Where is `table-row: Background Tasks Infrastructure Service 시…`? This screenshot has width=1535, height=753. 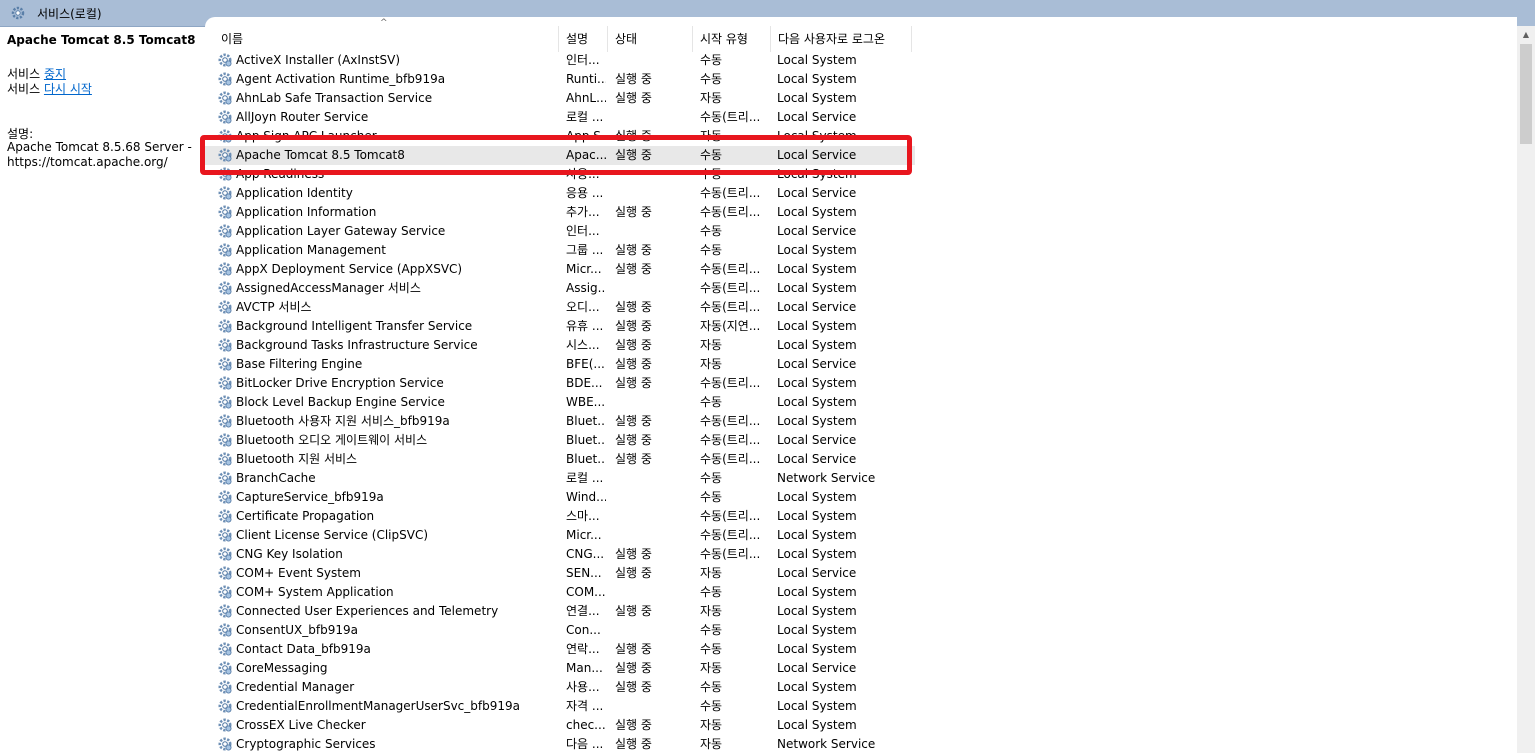
table-row: Background Tasks Infrastructure Service 시… is located at coordinates (560, 345).